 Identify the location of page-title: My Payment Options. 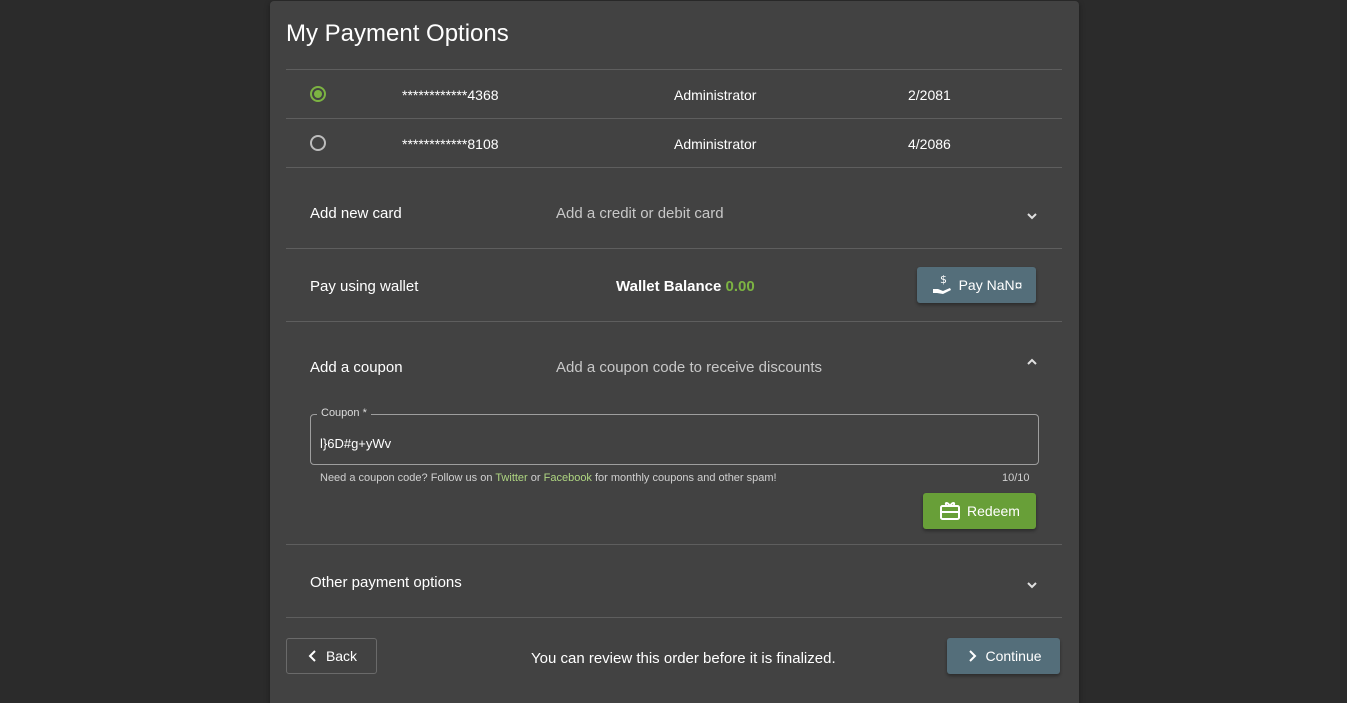
(397, 33).